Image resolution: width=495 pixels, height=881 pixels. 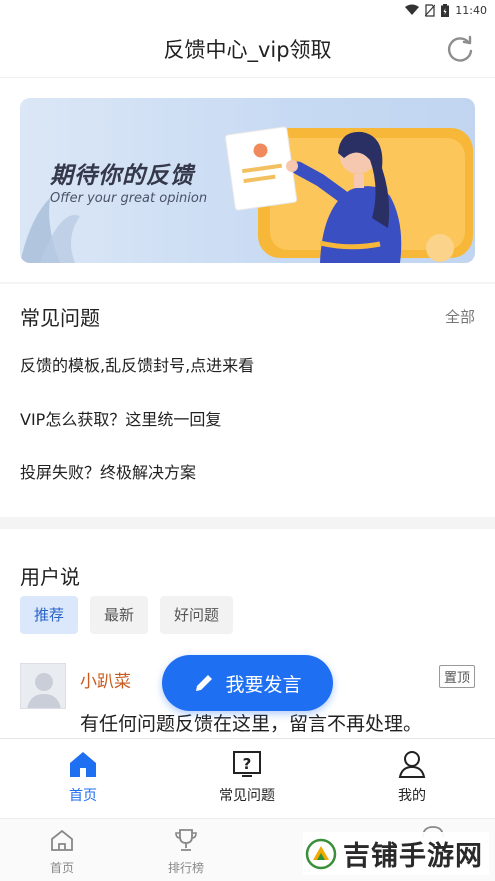 I want to click on tab-home: 首页, so click(x=83, y=777).